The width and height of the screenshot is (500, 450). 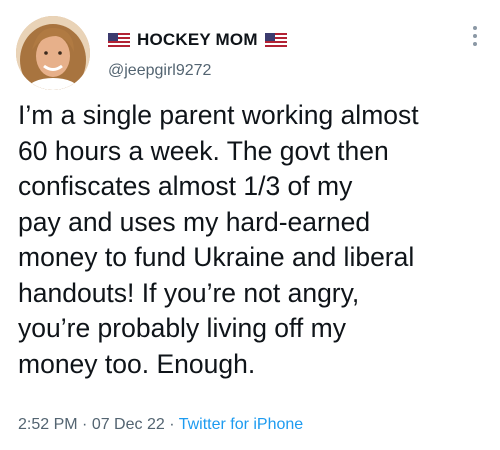 I want to click on tweet-source-link: Twitter for iPhone, so click(x=241, y=424).